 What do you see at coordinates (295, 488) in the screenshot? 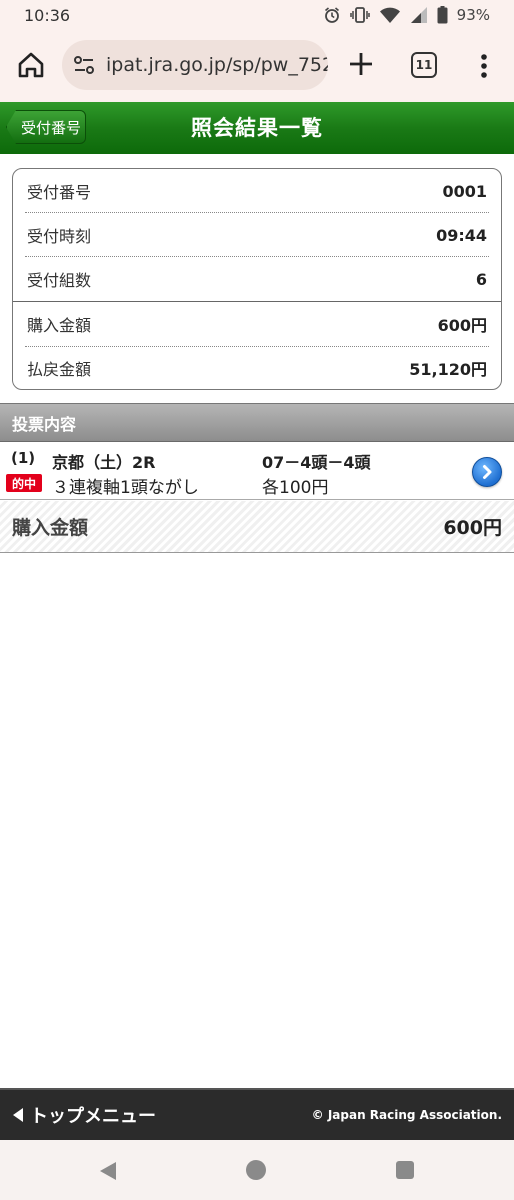
I see `bet-amount: 各100円` at bounding box center [295, 488].